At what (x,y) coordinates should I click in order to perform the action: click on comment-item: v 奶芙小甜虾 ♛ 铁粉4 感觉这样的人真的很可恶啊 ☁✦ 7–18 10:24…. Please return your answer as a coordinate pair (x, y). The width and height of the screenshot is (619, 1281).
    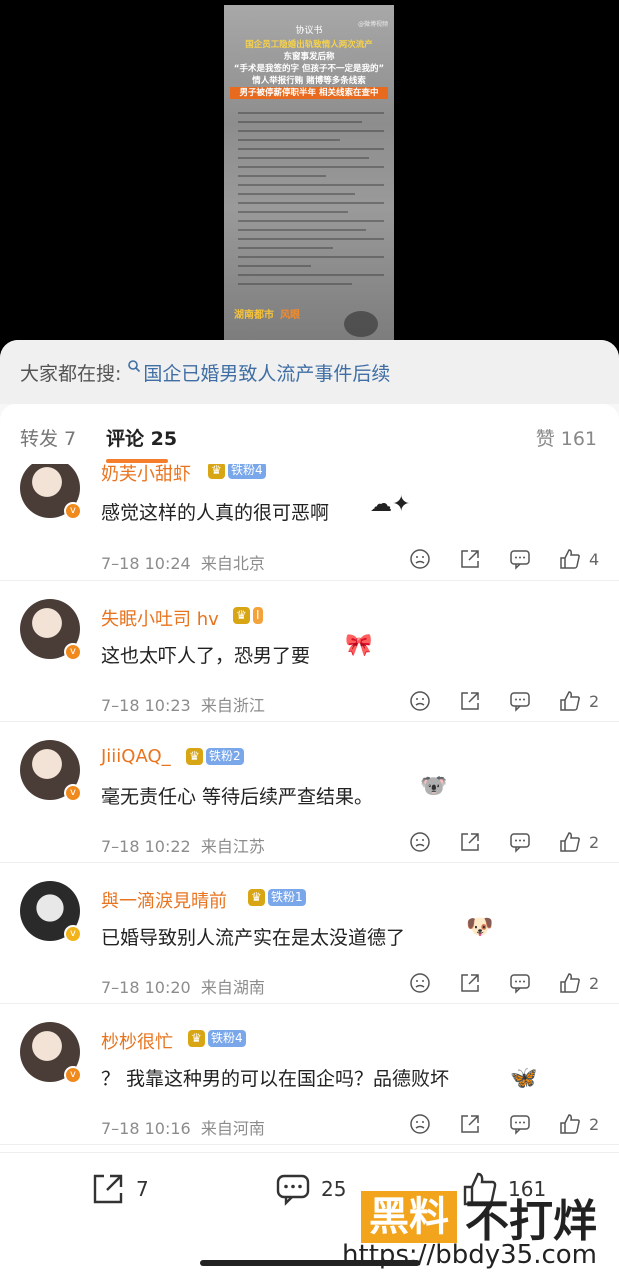
    Looking at the image, I should click on (309, 522).